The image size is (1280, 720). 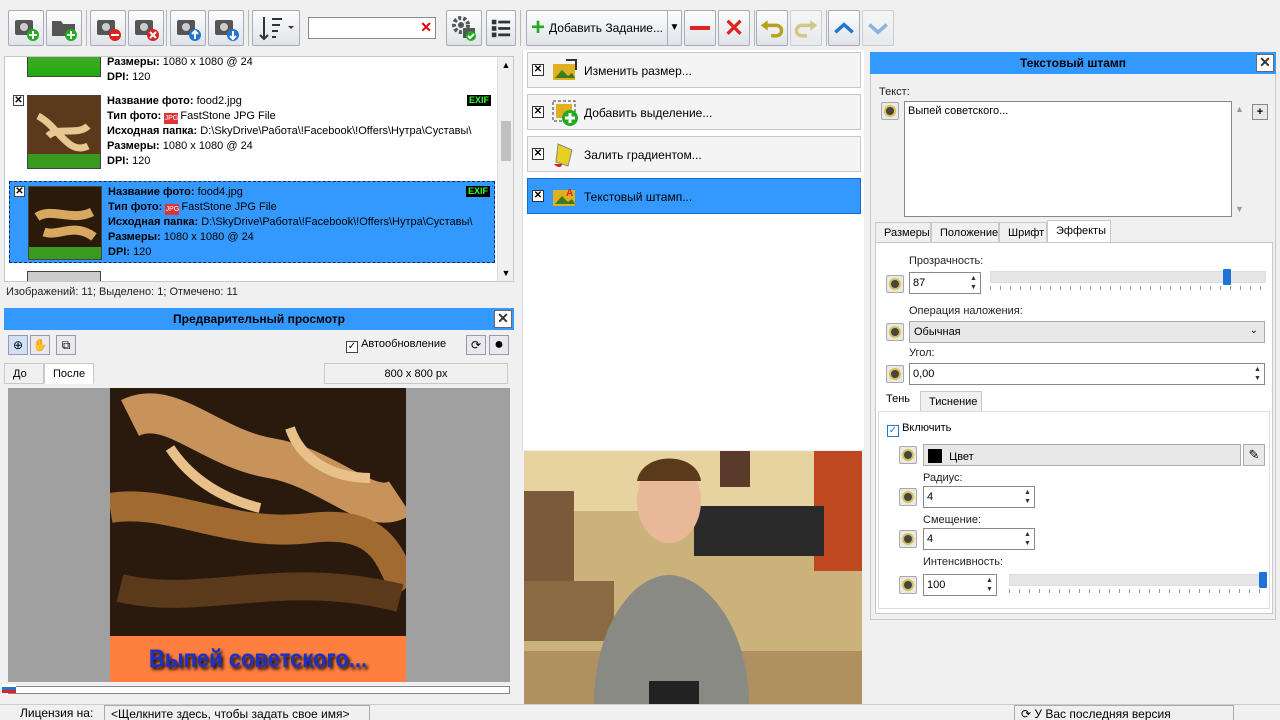 I want to click on angle-visibility-icon, so click(x=895, y=374).